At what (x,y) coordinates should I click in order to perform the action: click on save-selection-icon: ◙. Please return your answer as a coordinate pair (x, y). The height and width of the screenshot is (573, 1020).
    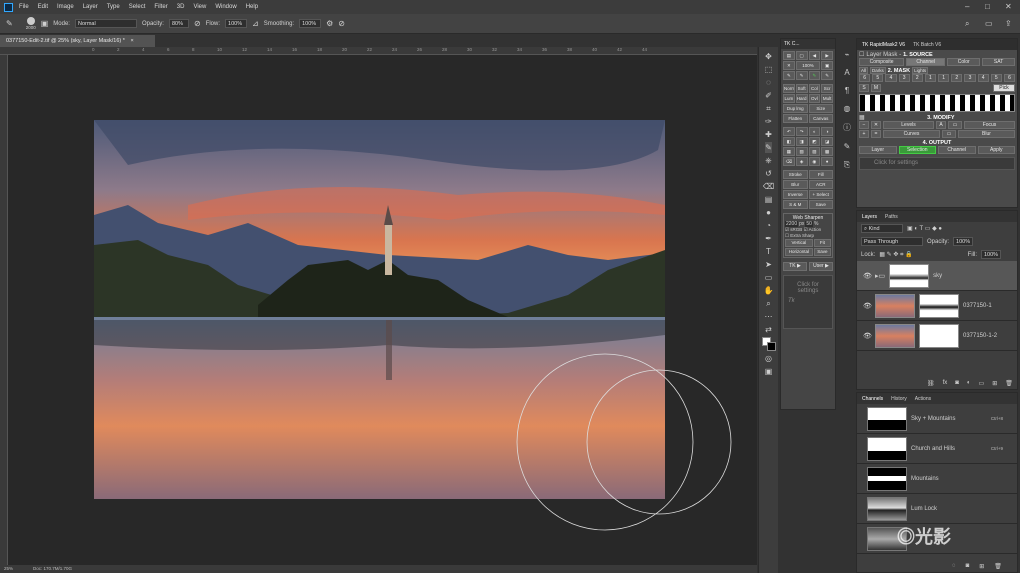
    Looking at the image, I should click on (968, 566).